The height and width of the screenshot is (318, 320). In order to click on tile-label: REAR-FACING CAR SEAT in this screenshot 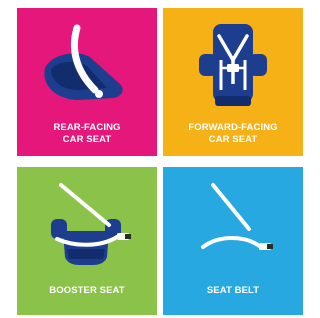, I will do `click(87, 134)`.